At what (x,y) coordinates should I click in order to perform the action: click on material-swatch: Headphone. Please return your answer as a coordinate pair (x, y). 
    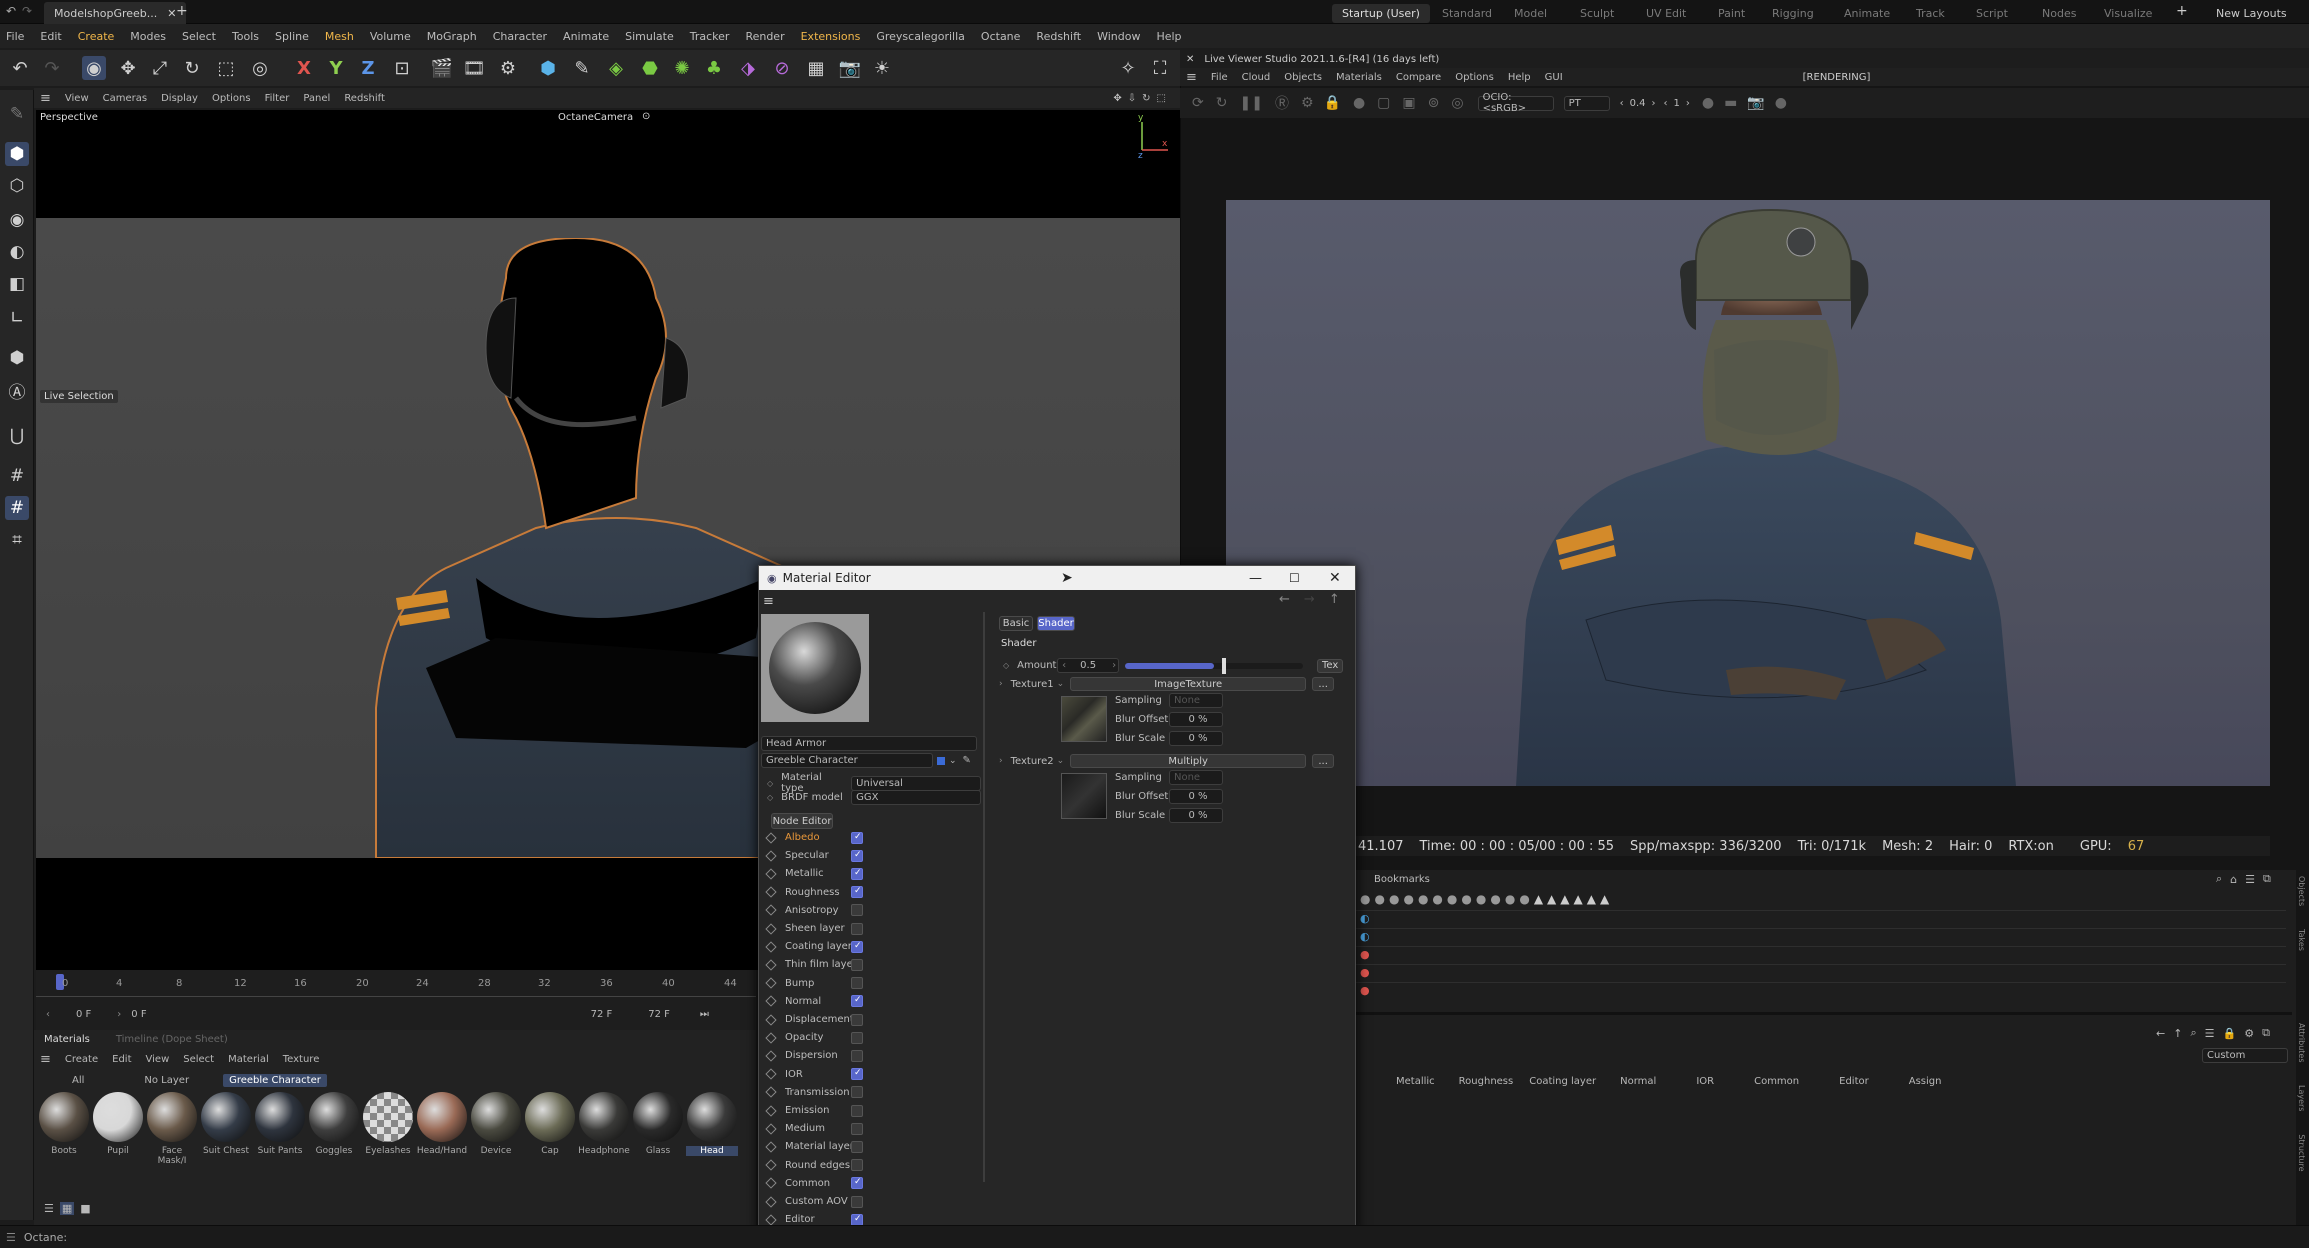
    Looking at the image, I should click on (604, 1124).